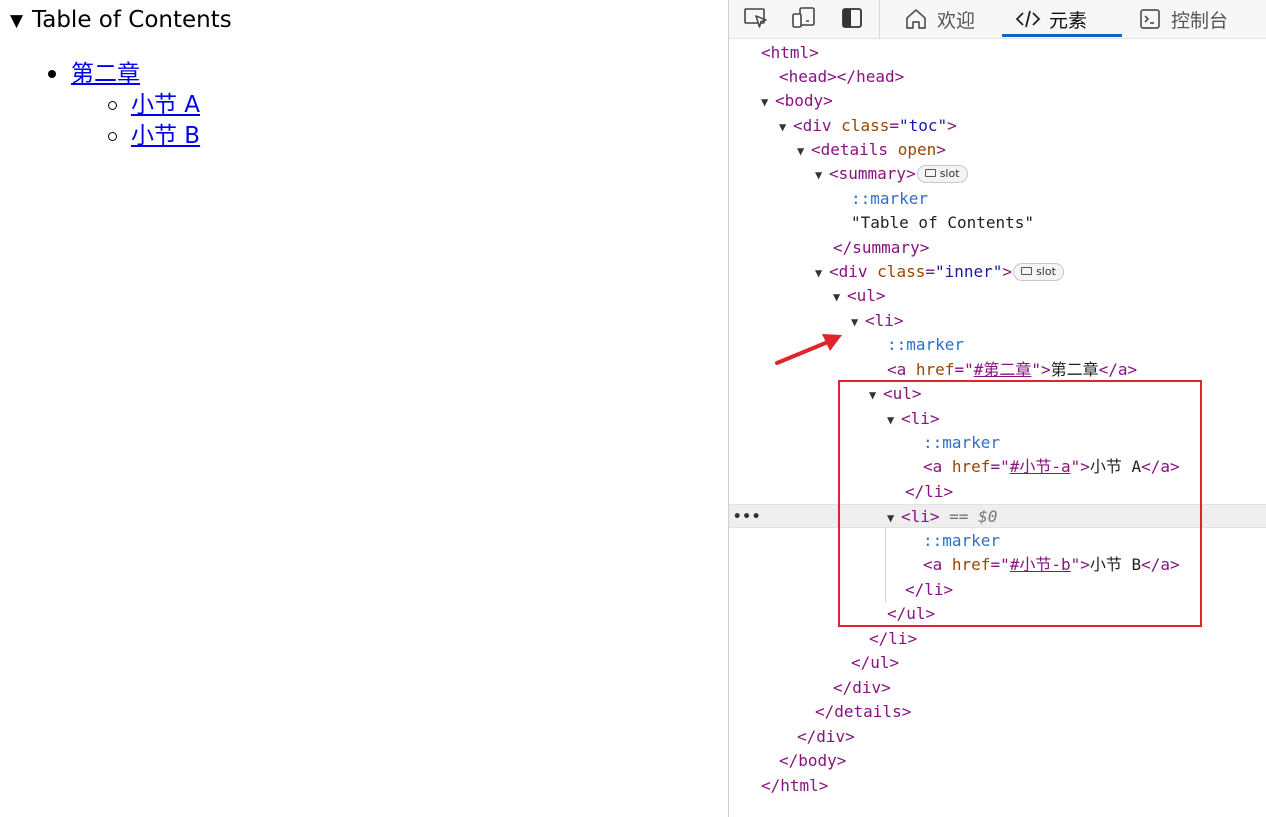 The image size is (1266, 817). I want to click on inspect-element-icon, so click(756, 18).